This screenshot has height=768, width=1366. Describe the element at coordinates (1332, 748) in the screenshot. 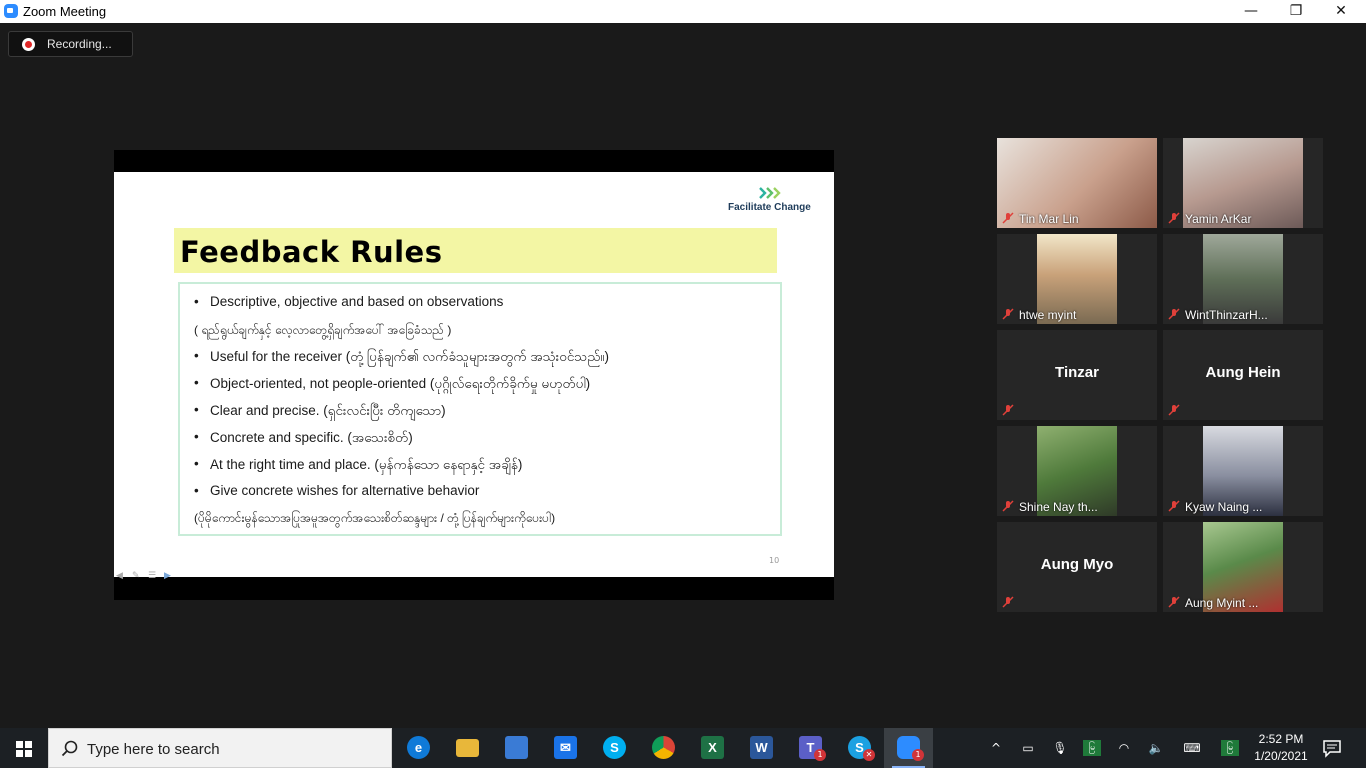

I see `action-center-icon` at that location.